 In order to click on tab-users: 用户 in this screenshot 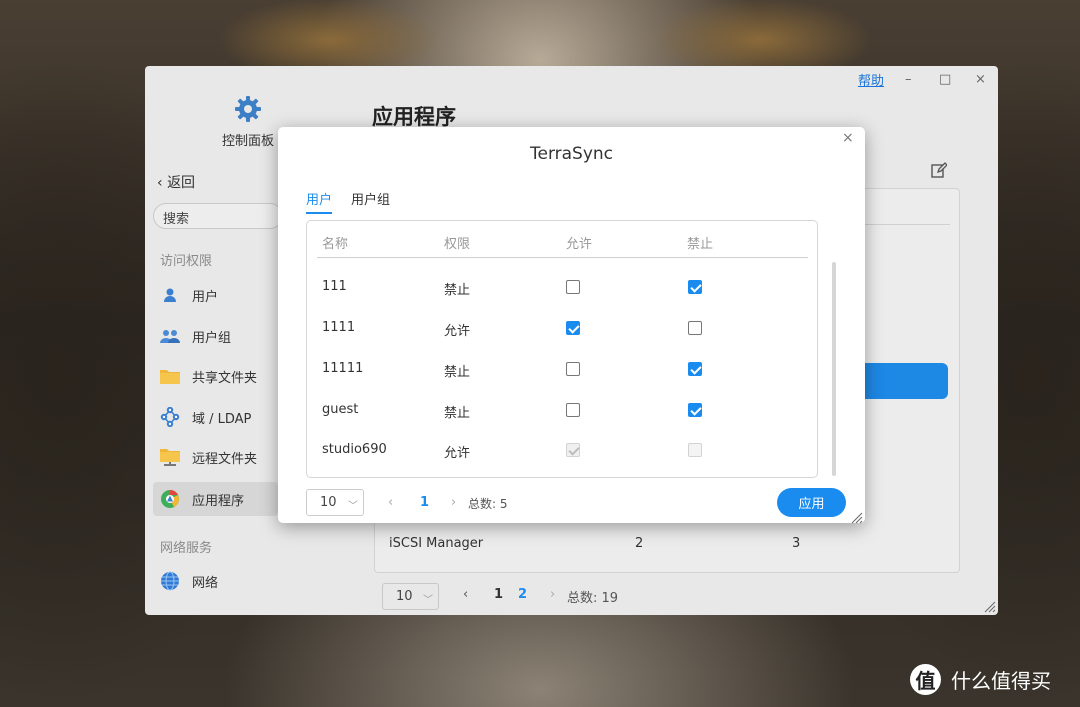, I will do `click(319, 201)`.